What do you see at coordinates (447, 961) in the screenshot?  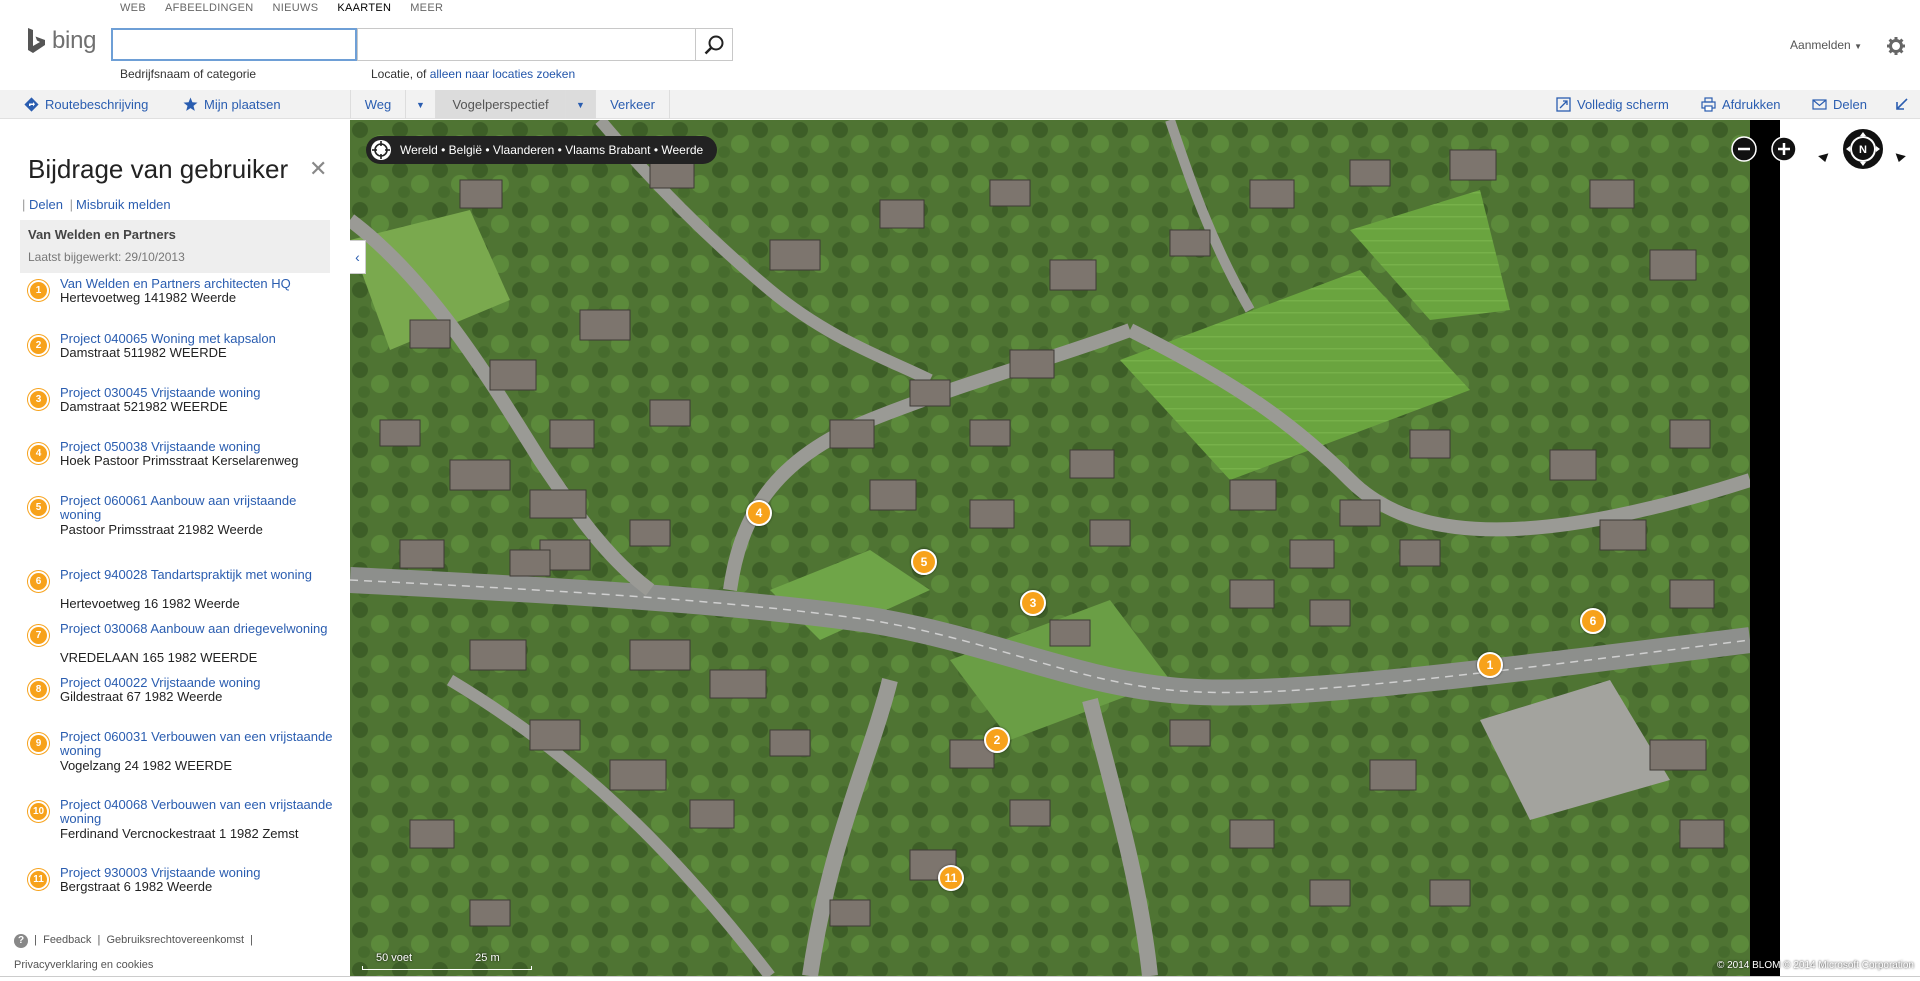 I see `map-scale: 50 voet 25 m` at bounding box center [447, 961].